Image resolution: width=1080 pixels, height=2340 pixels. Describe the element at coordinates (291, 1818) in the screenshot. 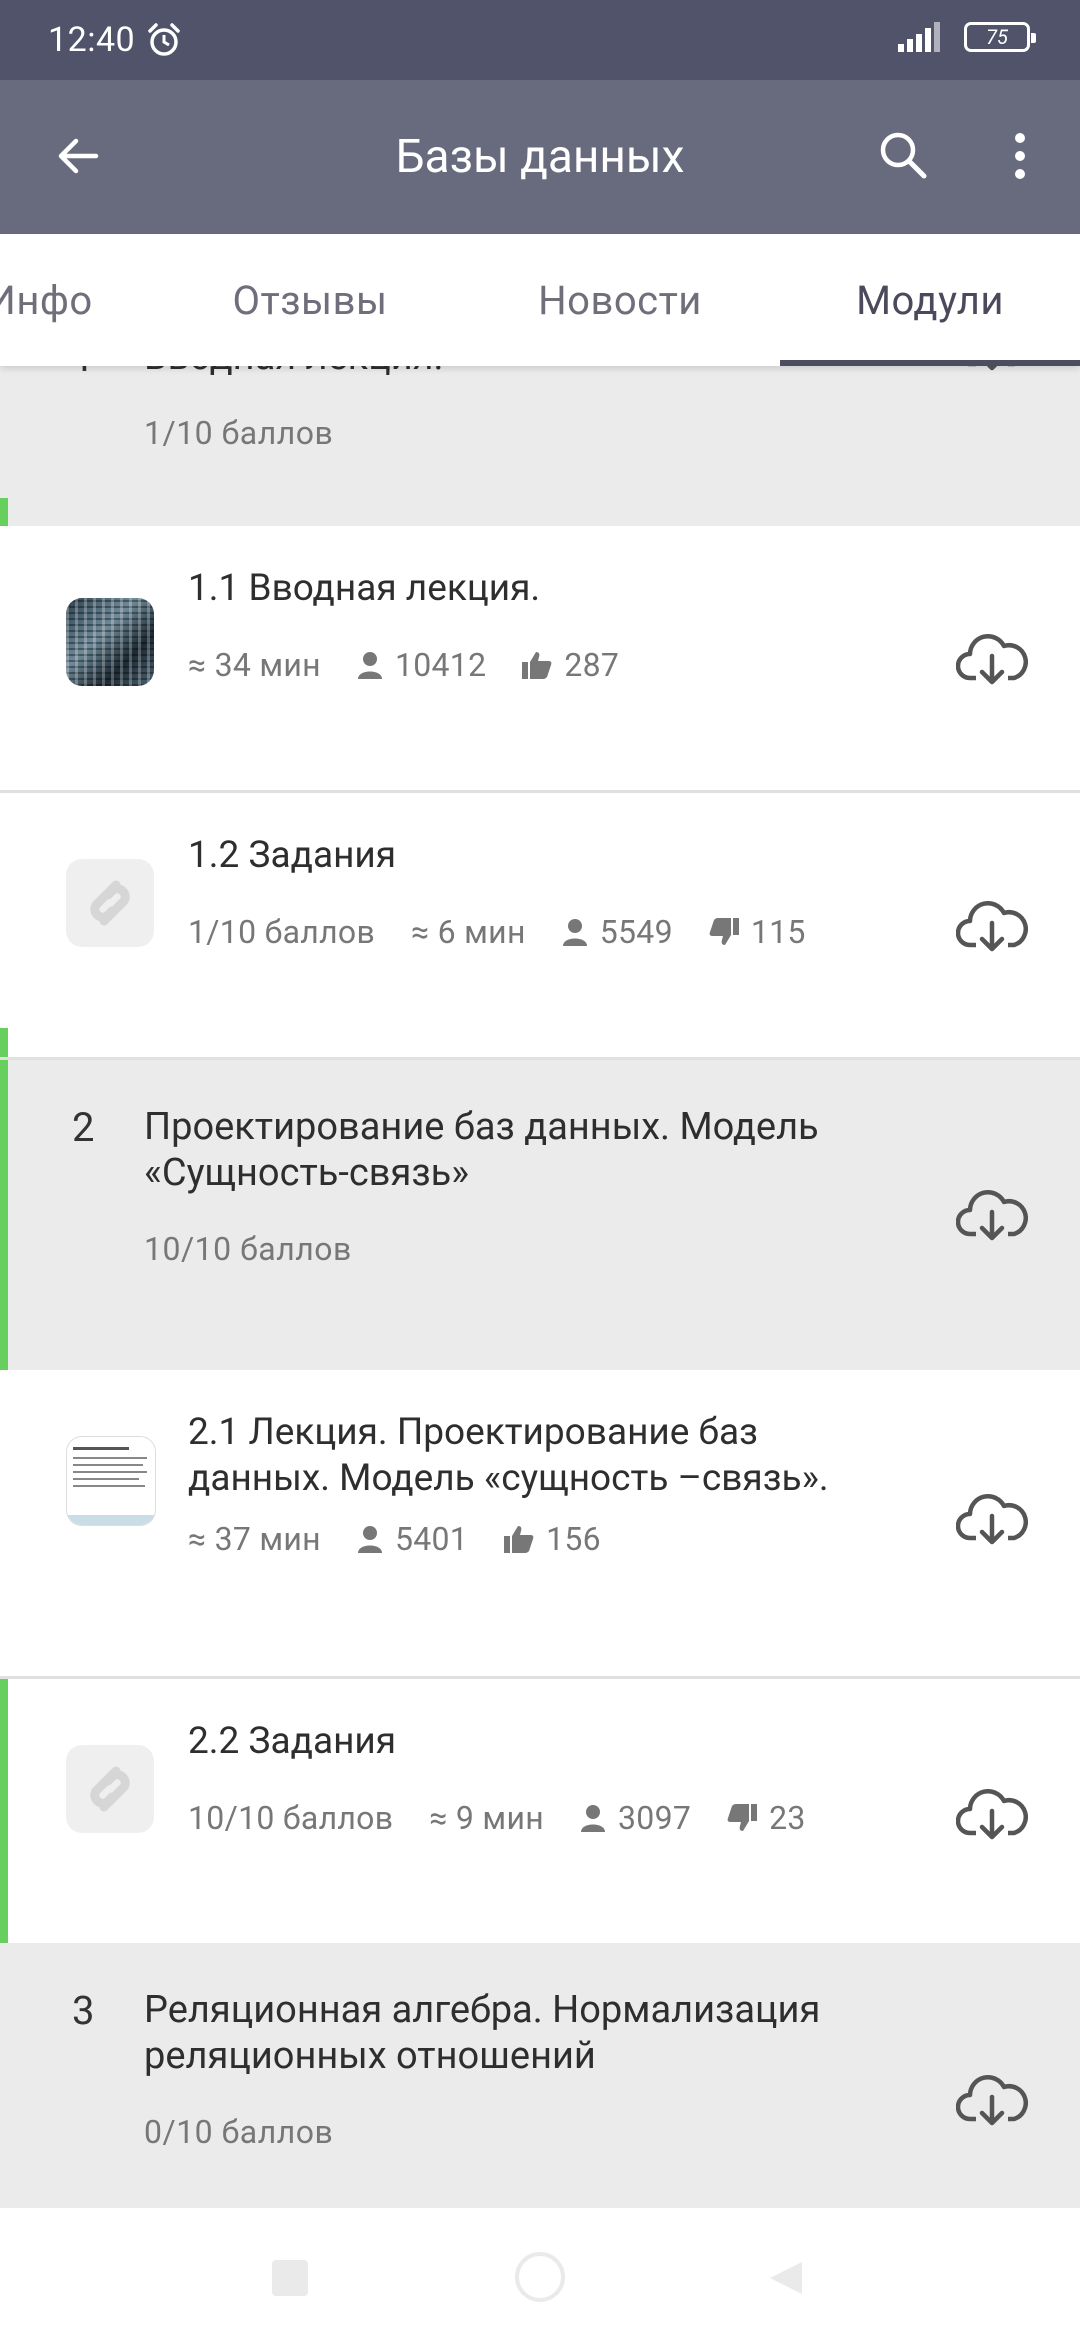

I see `score: 10/10 баллов` at that location.